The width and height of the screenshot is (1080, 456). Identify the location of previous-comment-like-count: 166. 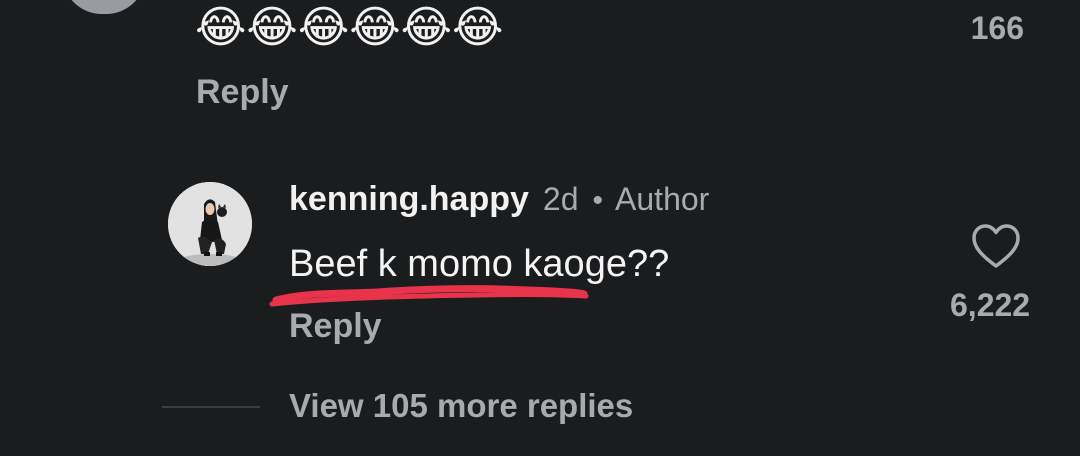
(997, 28).